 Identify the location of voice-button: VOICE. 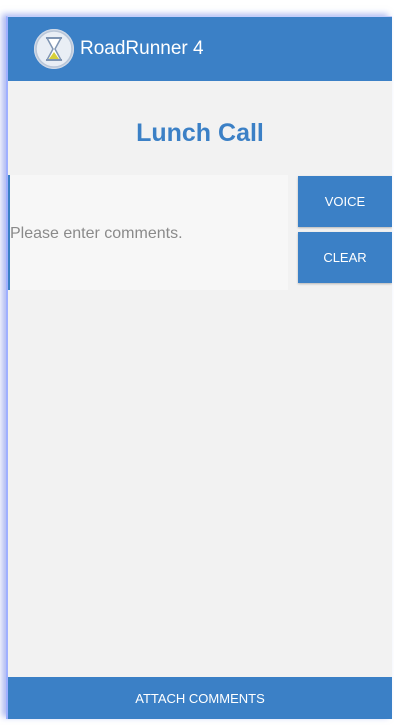
(345, 201).